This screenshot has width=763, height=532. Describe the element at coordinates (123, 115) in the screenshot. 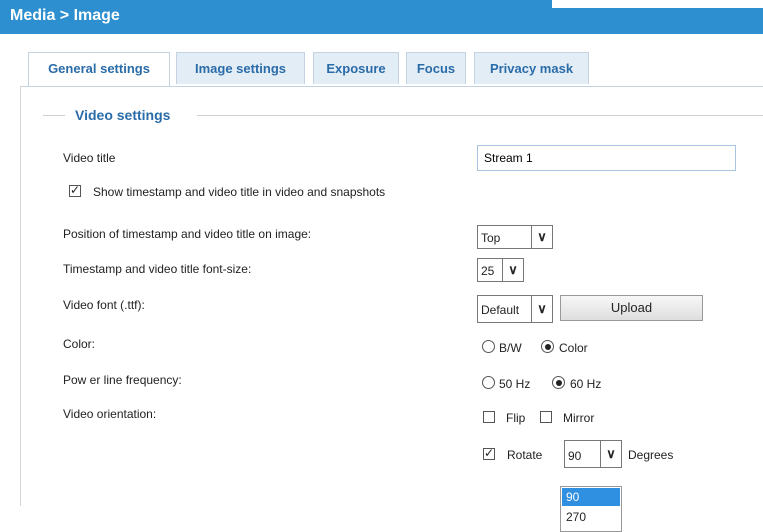

I see `section-title: Video settings` at that location.